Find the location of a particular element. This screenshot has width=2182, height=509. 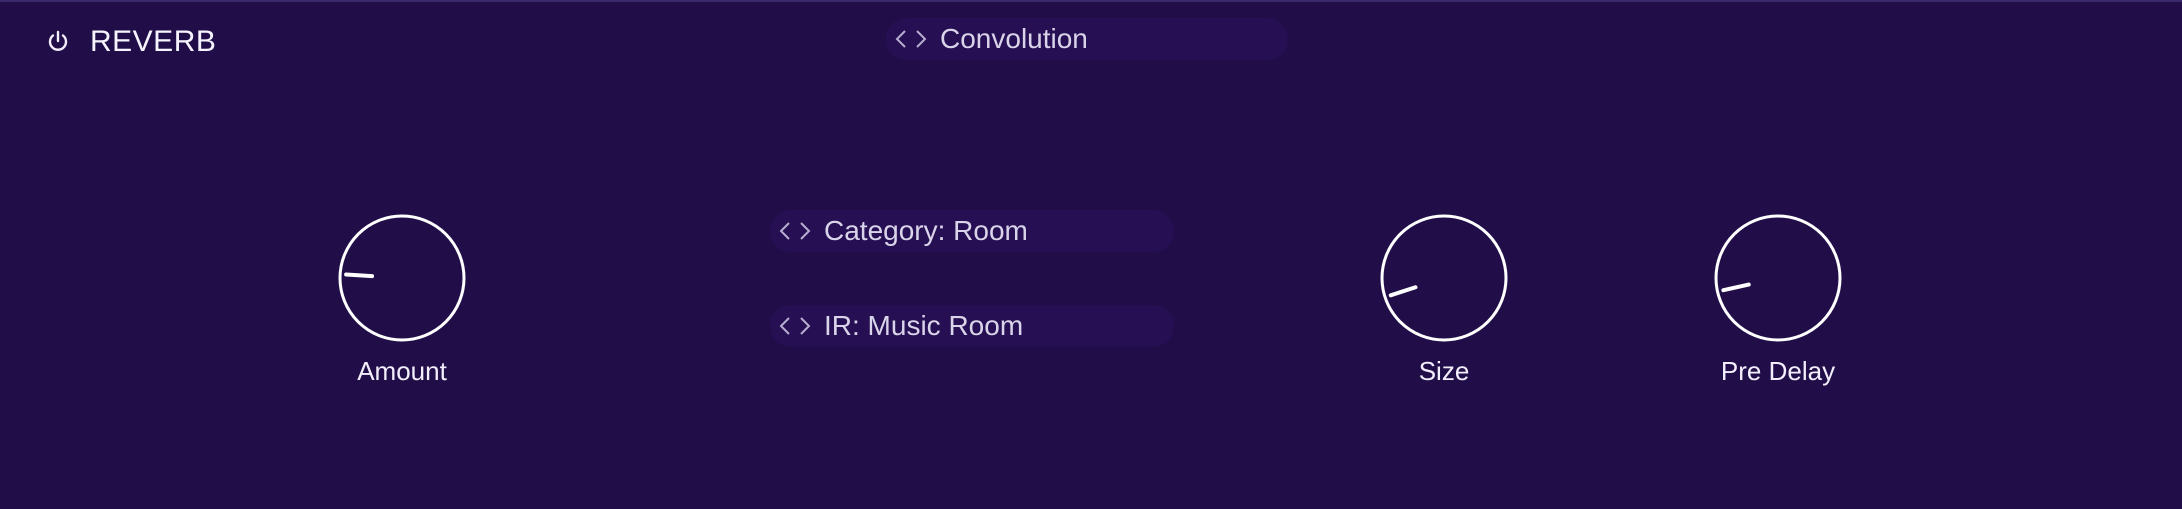

ir-prev-button is located at coordinates (785, 326).